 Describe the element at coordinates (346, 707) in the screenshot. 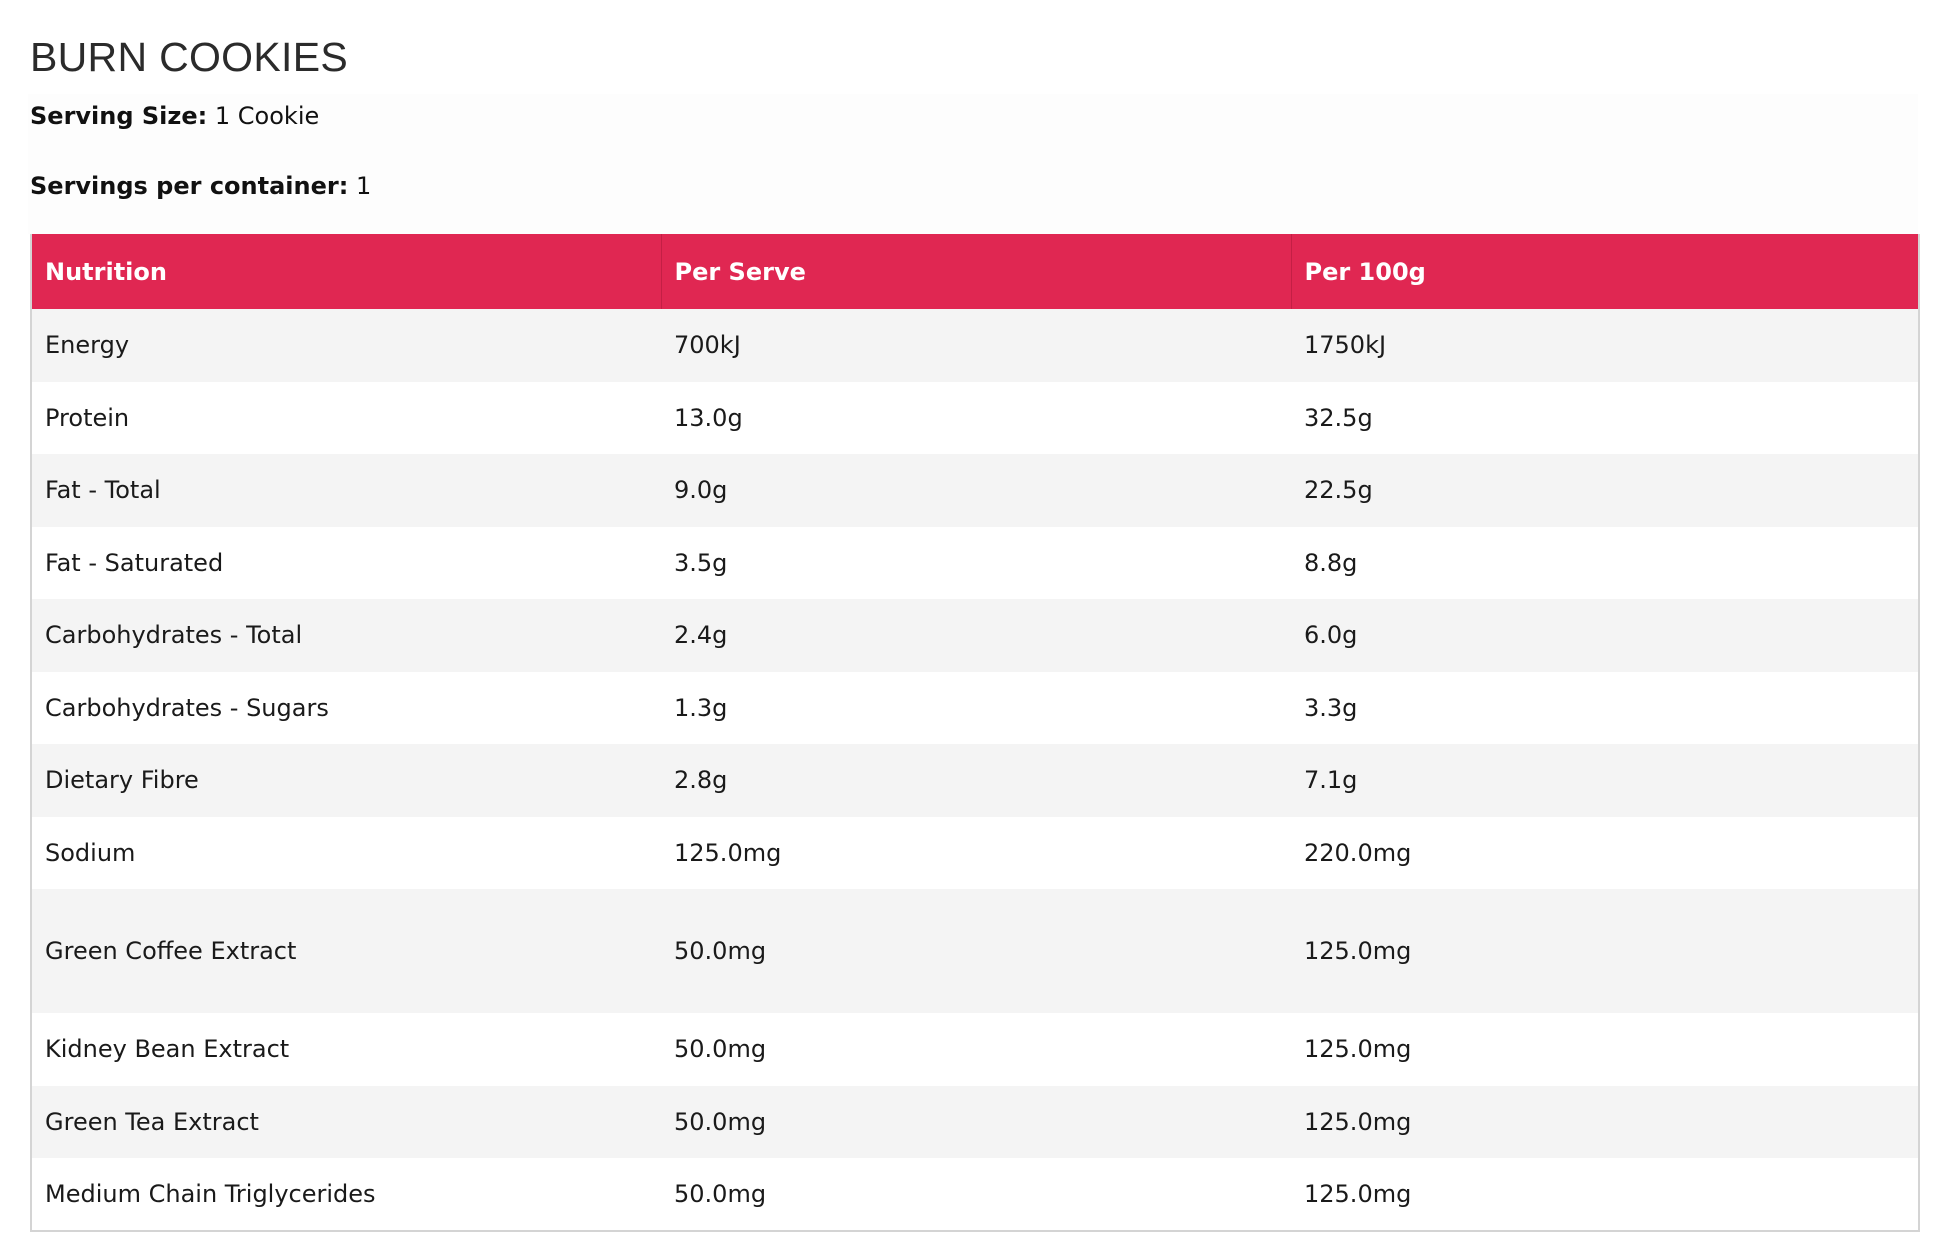

I see `nutrient-name: Carbohydrates - Sugars` at that location.